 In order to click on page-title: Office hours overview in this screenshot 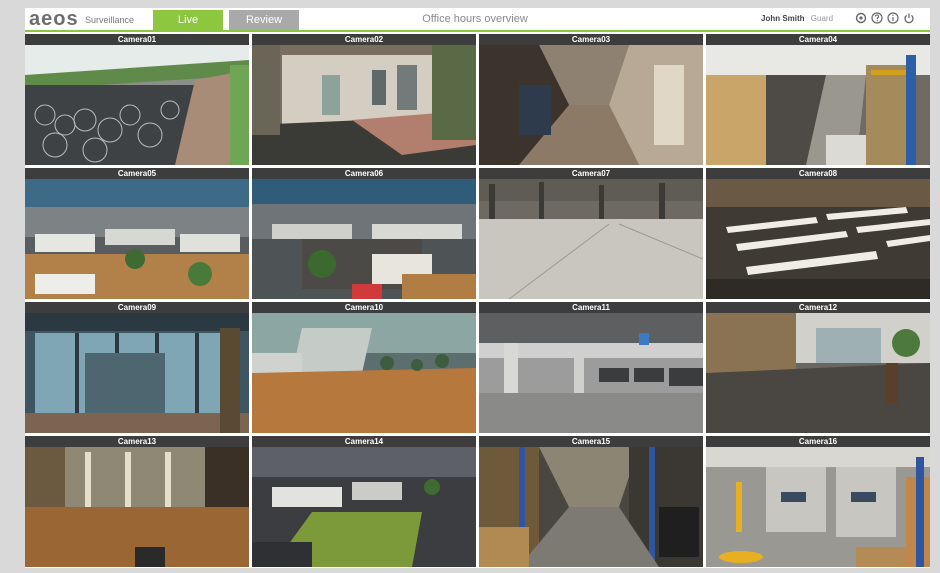, I will do `click(475, 19)`.